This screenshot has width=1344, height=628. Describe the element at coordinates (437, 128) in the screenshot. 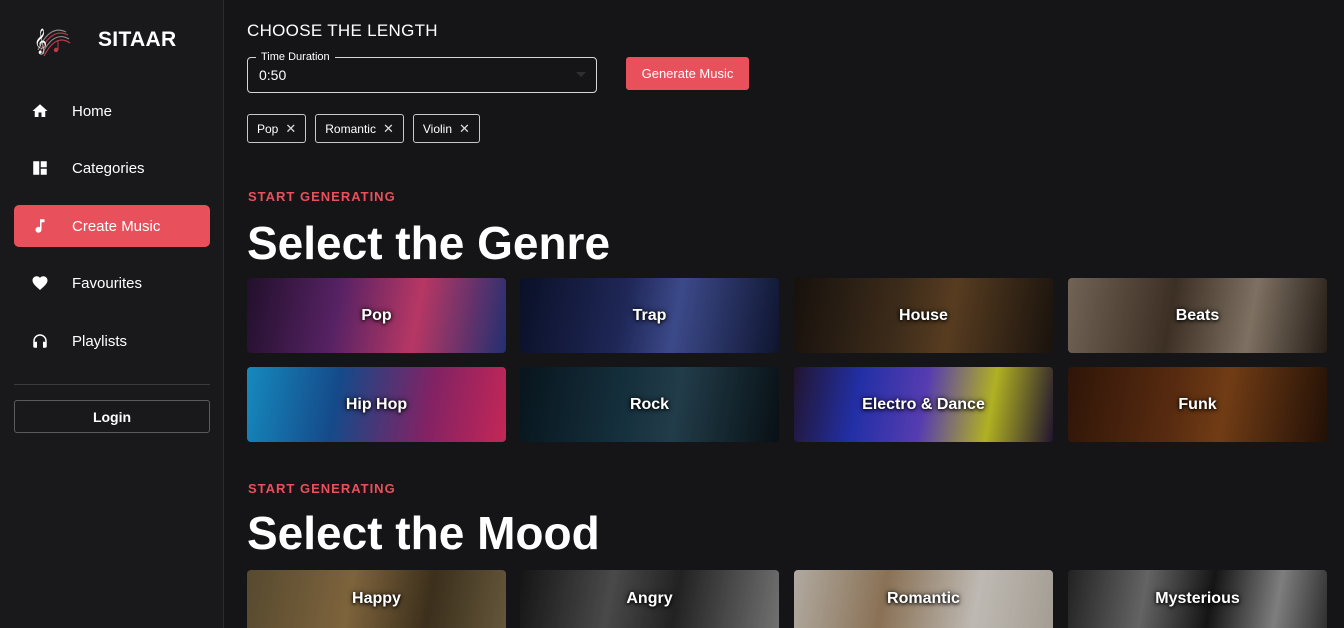

I see `tag-label: Violin` at that location.